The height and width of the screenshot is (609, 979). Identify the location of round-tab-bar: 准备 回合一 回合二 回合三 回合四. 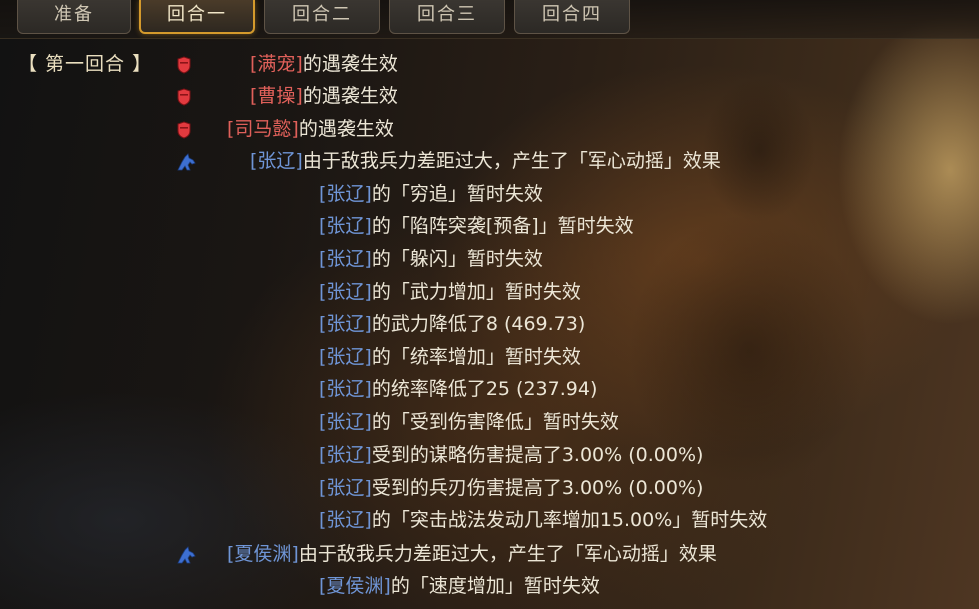
(489, 19).